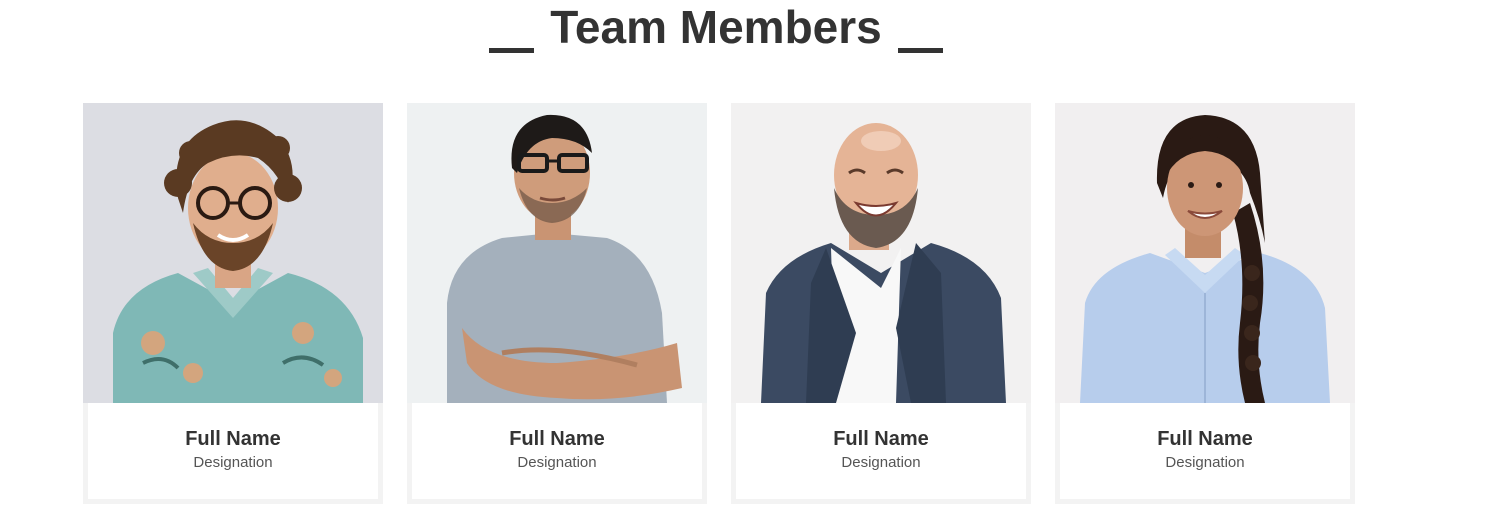 This screenshot has width=1502, height=529. What do you see at coordinates (512, 50) in the screenshot?
I see `title-decoration-left` at bounding box center [512, 50].